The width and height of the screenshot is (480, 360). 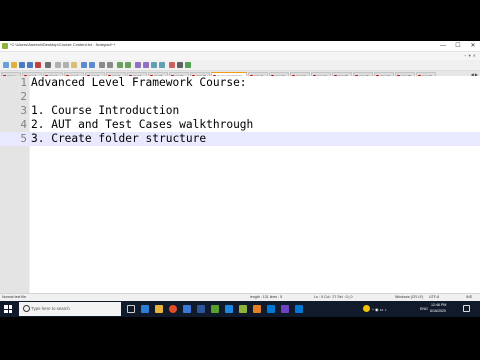 What do you see at coordinates (14, 65) in the screenshot?
I see `open-file-icon` at bounding box center [14, 65].